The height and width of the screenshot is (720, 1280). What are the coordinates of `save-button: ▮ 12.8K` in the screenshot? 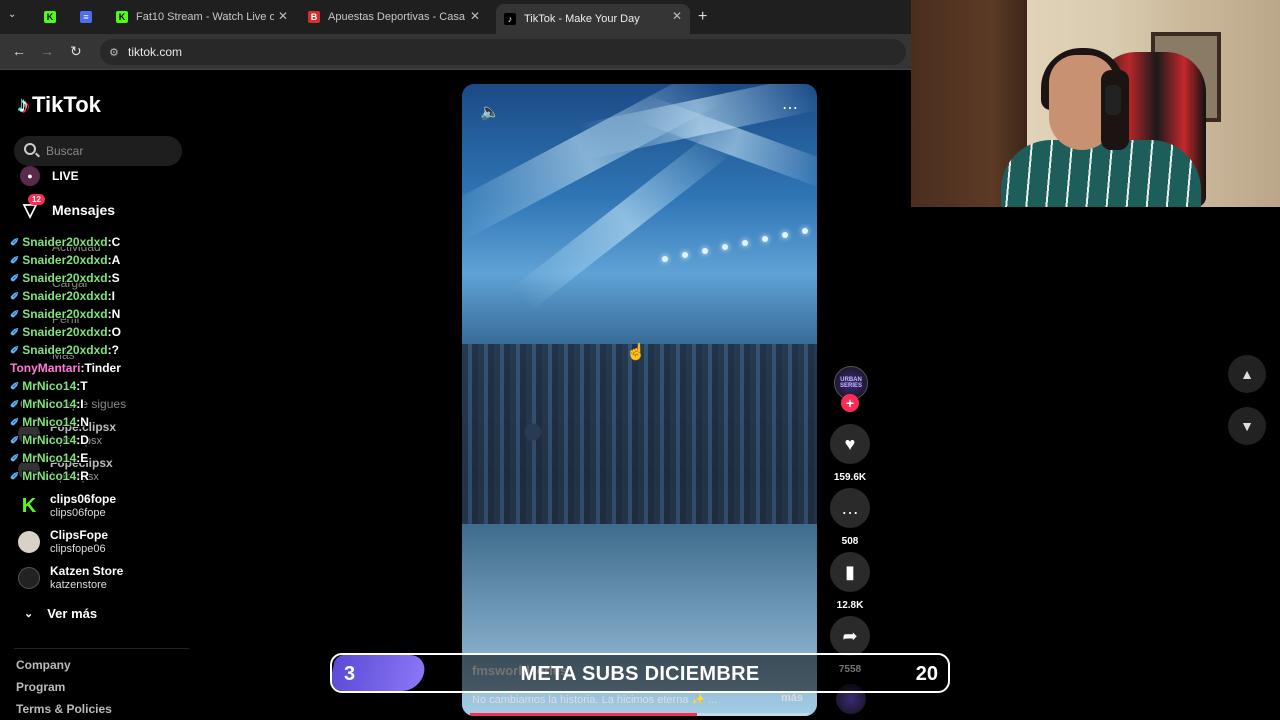 It's located at (850, 581).